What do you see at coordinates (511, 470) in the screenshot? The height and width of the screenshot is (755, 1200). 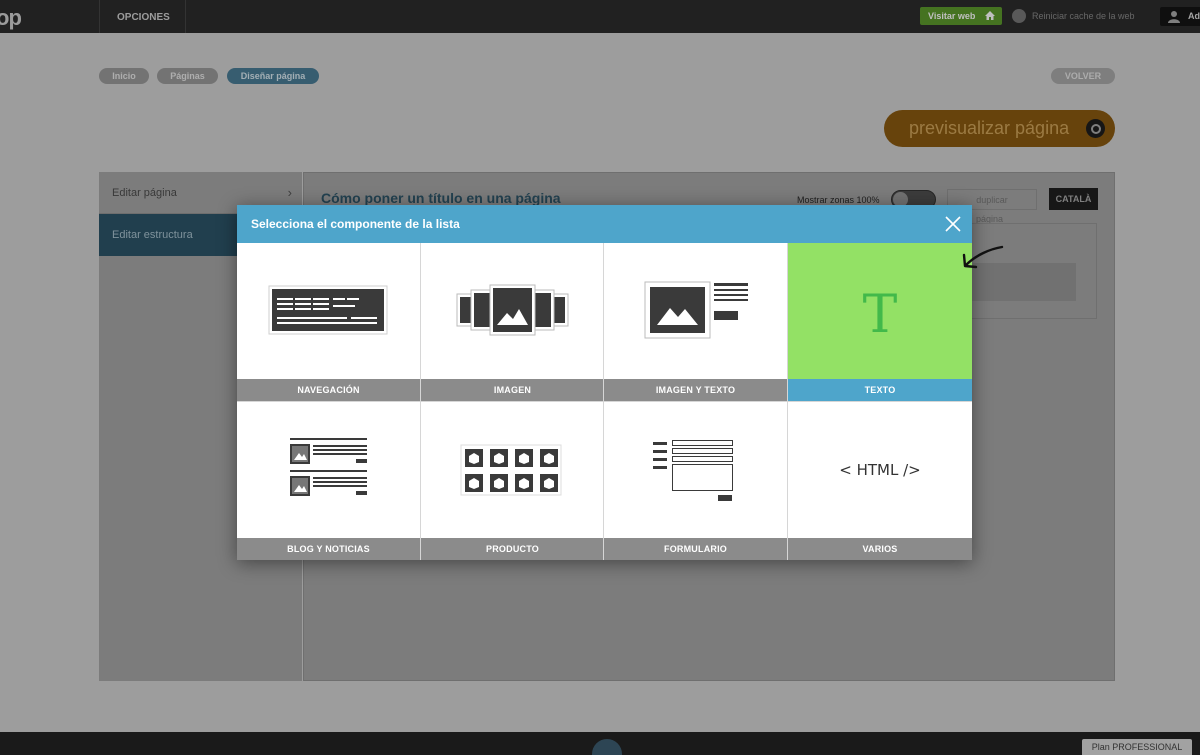 I see `product-grid-icon` at bounding box center [511, 470].